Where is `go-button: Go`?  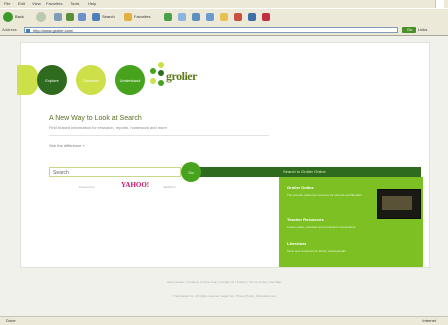 go-button: Go is located at coordinates (409, 30).